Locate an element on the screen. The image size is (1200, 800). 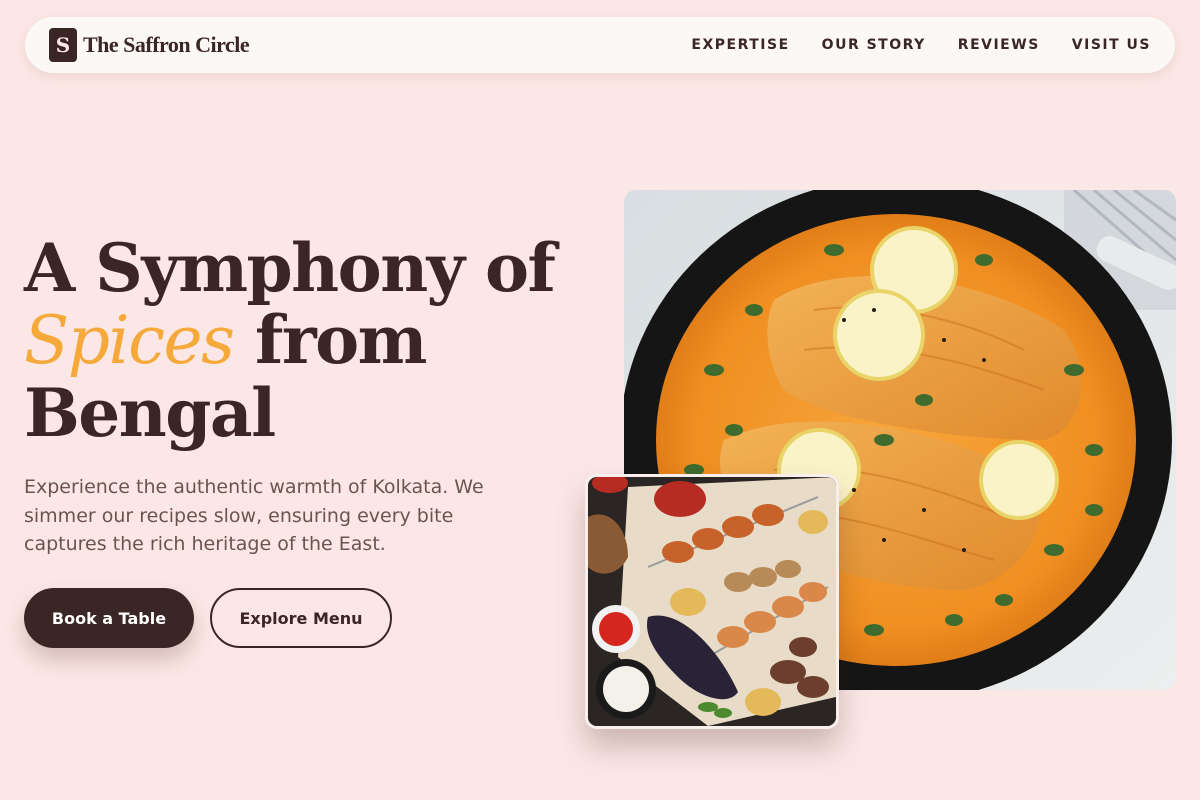
nav-links: EXPERTISE OUR STORY REVIEWS VISIT US is located at coordinates (921, 45).